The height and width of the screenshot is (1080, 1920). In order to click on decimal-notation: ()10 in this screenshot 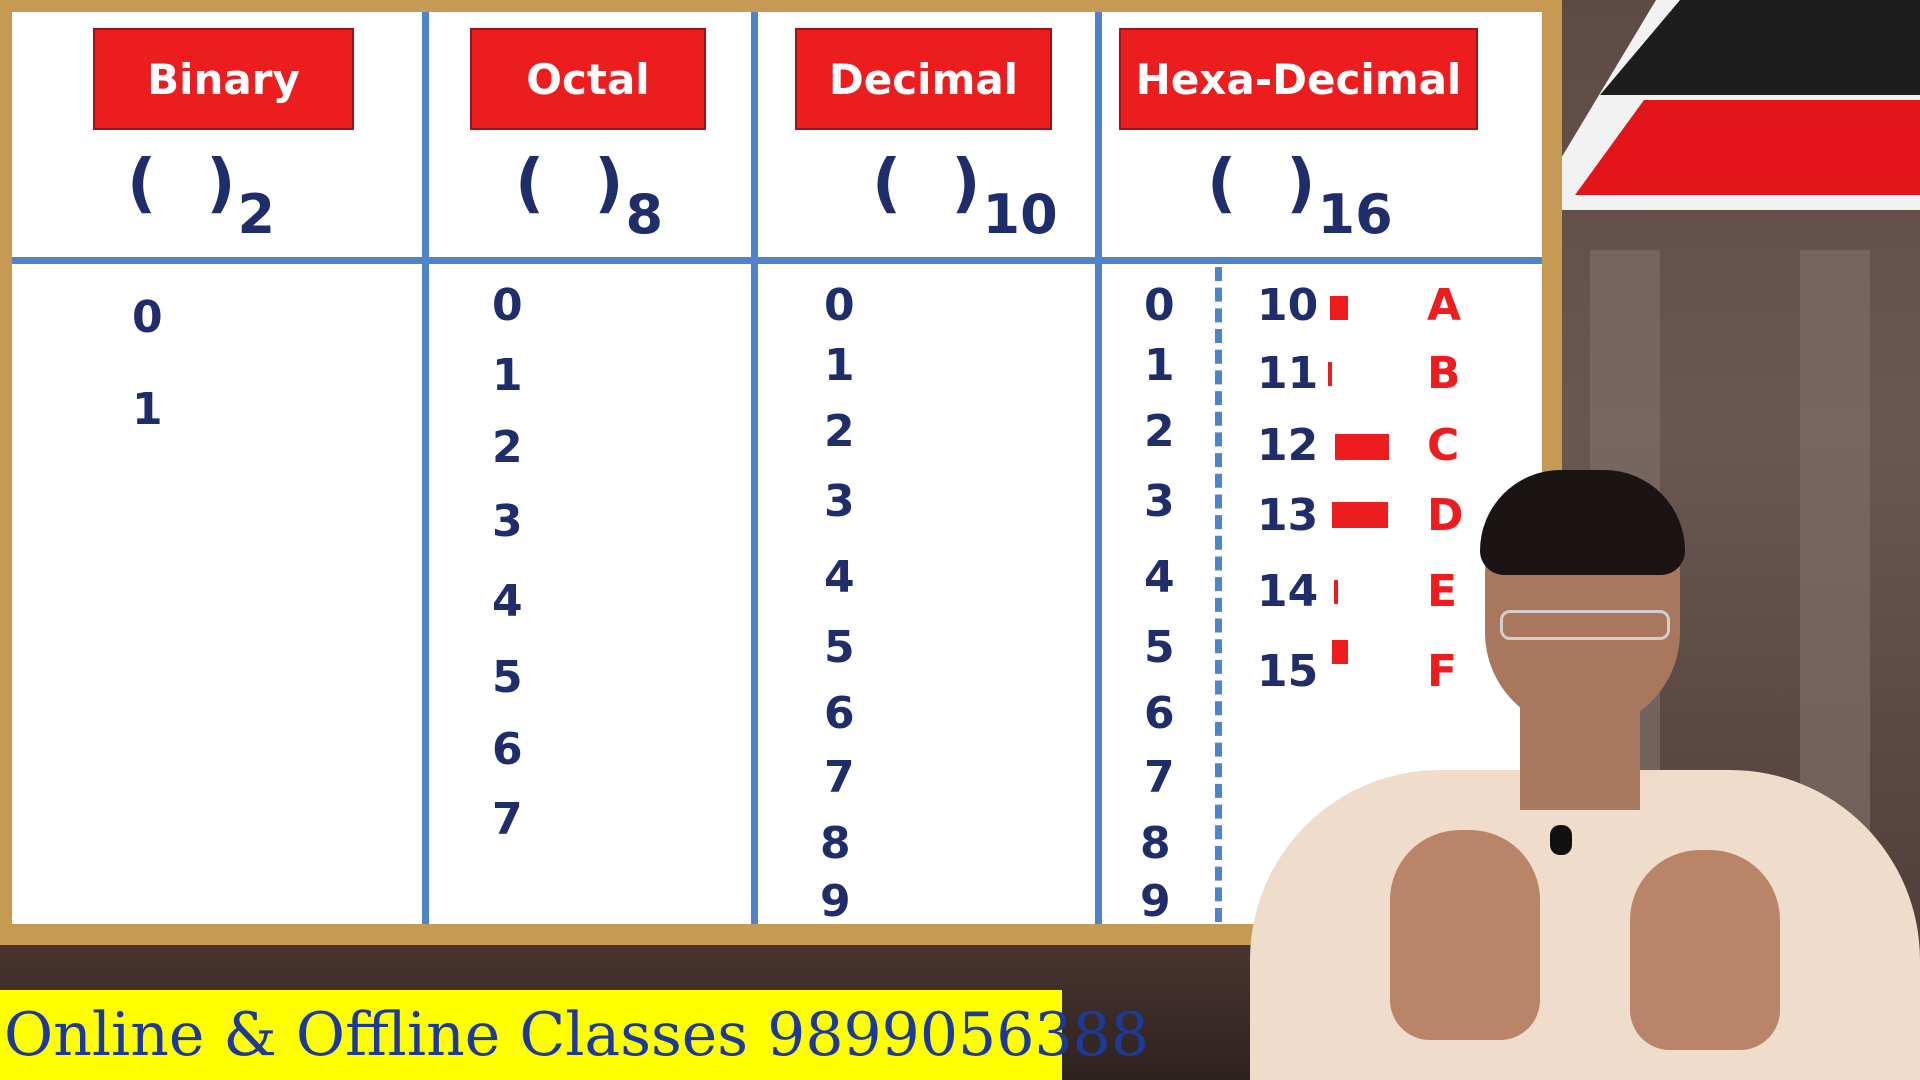, I will do `click(965, 196)`.